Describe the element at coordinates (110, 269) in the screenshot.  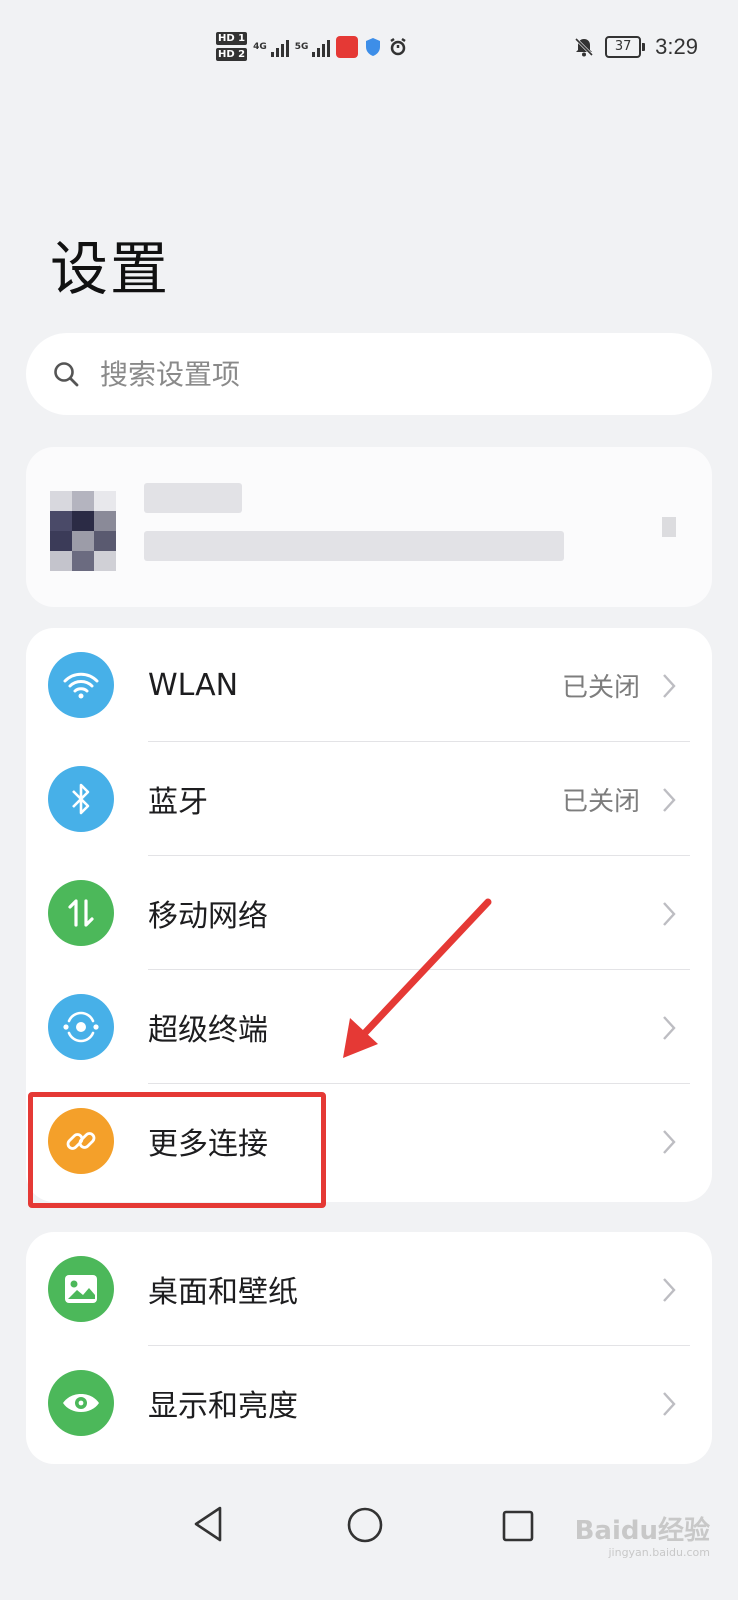
I see `page-title: 设置` at that location.